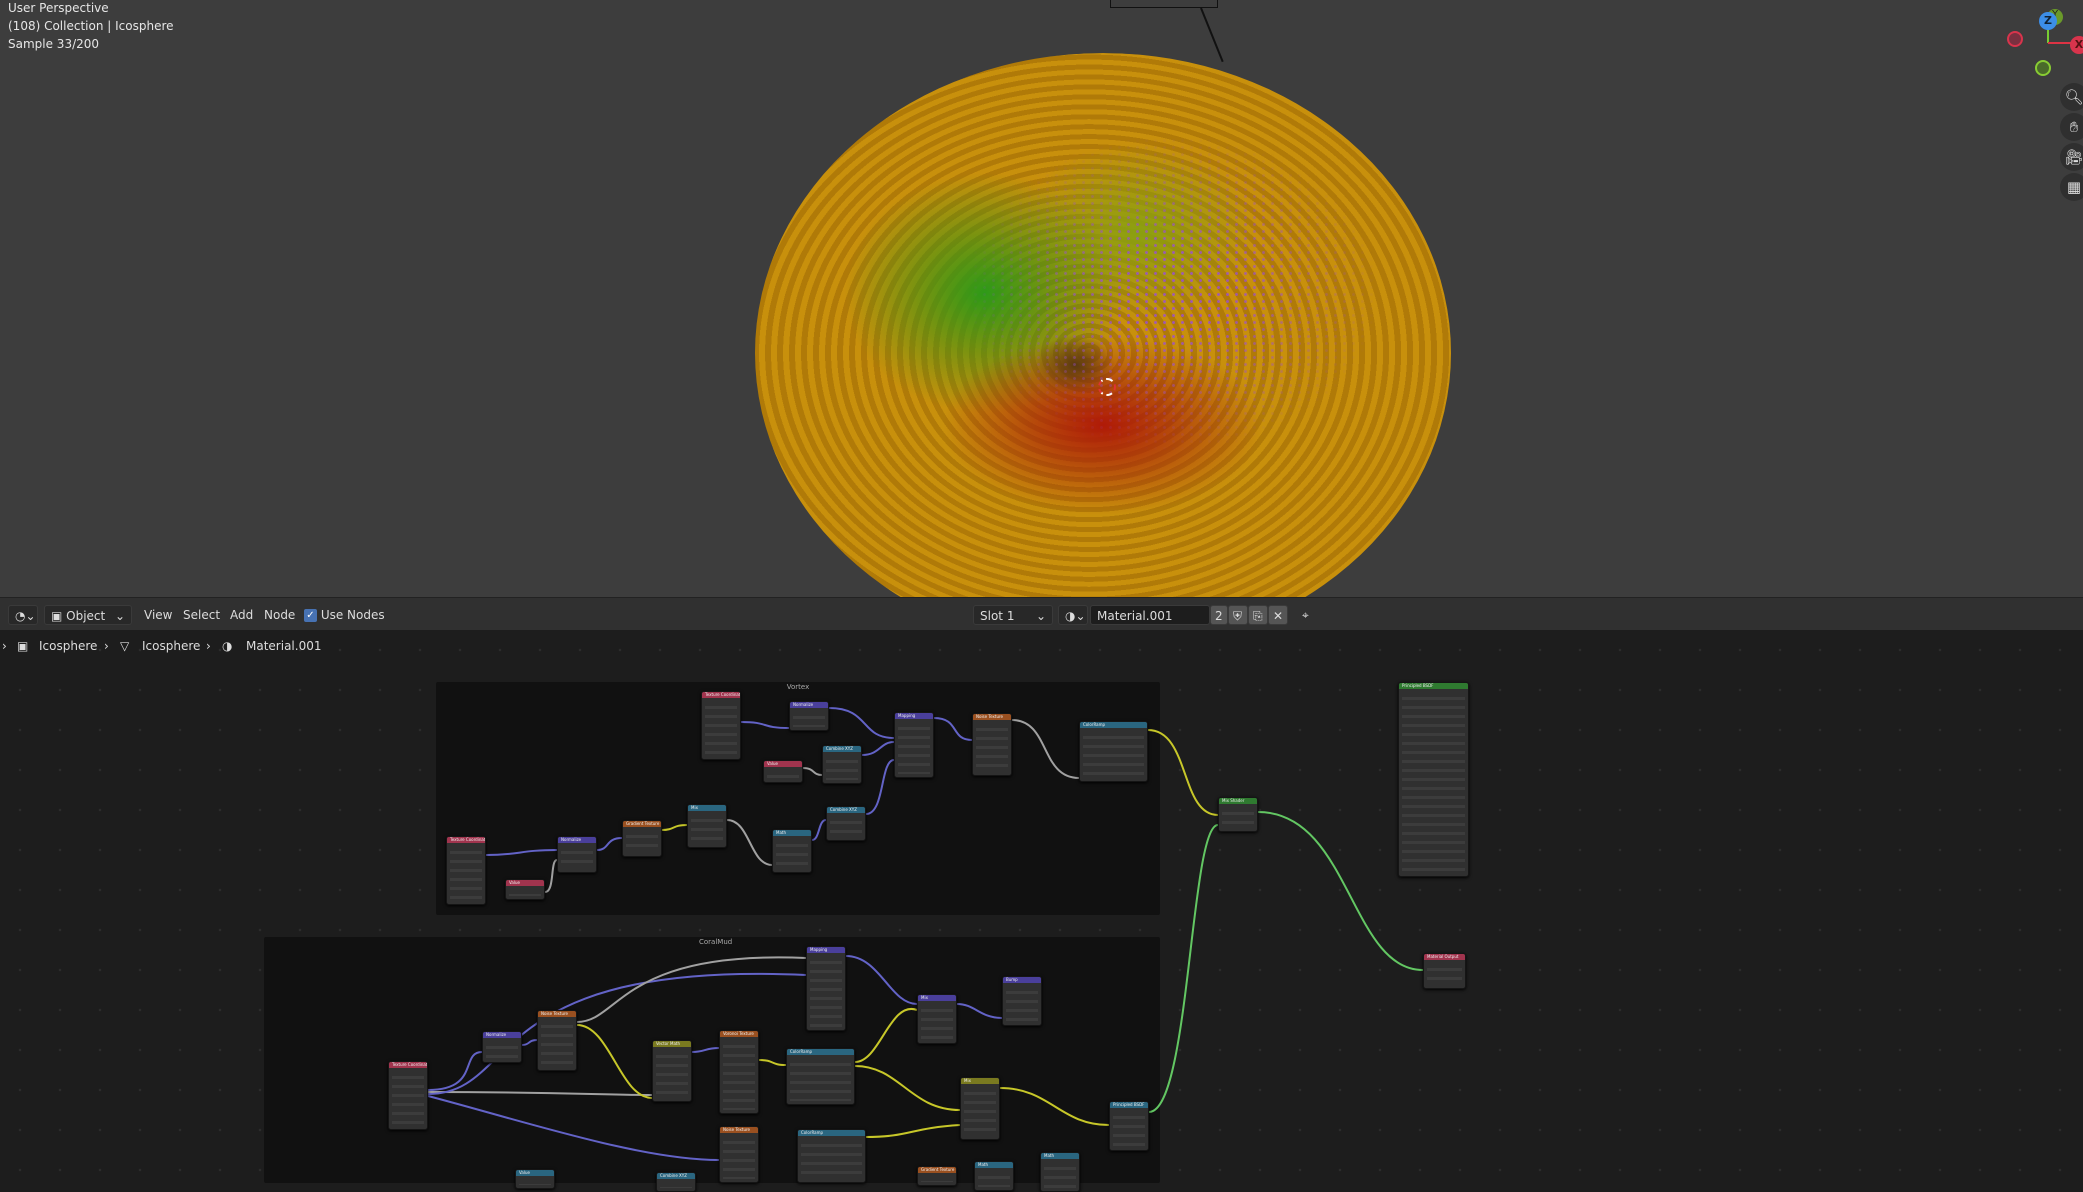  I want to click on duplicate-material-icon: ⎘, so click(1258, 615).